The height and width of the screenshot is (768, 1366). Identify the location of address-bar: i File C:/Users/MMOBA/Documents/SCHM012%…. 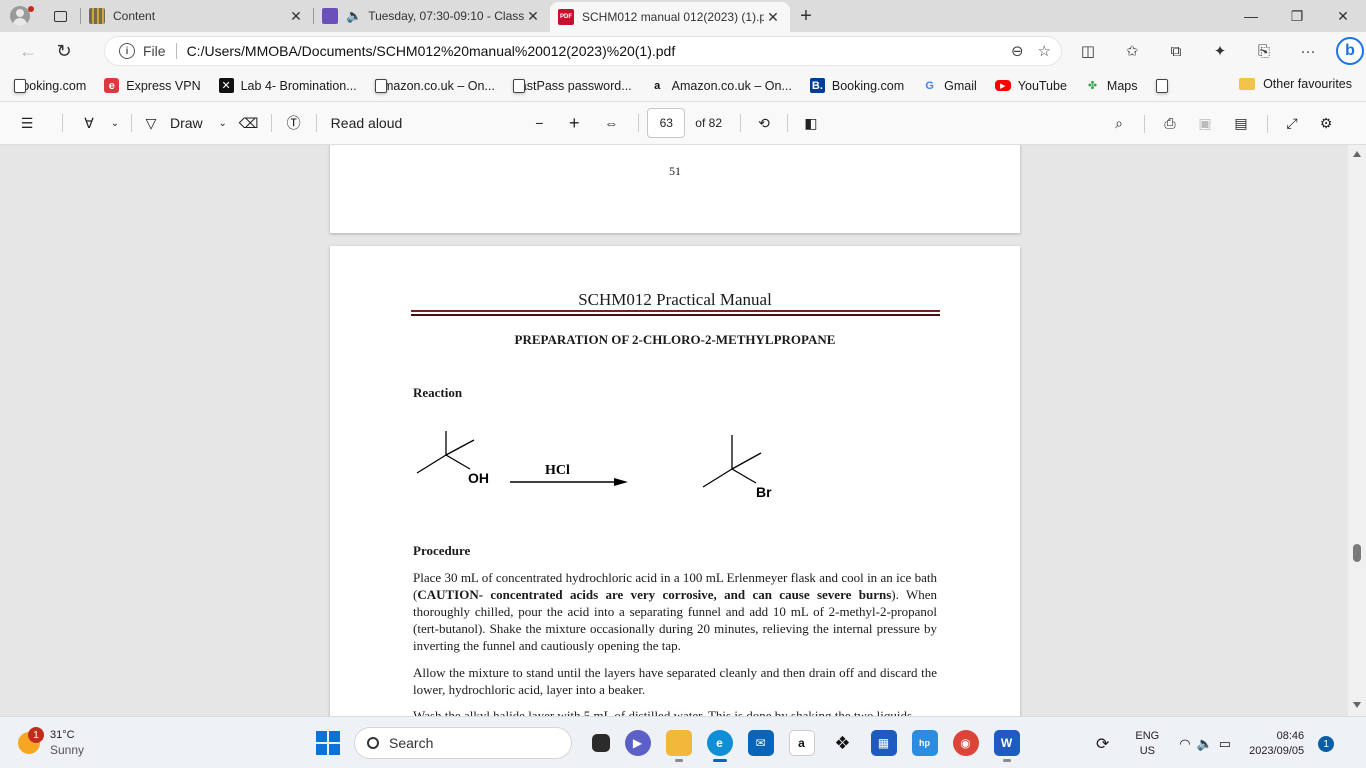
(583, 51).